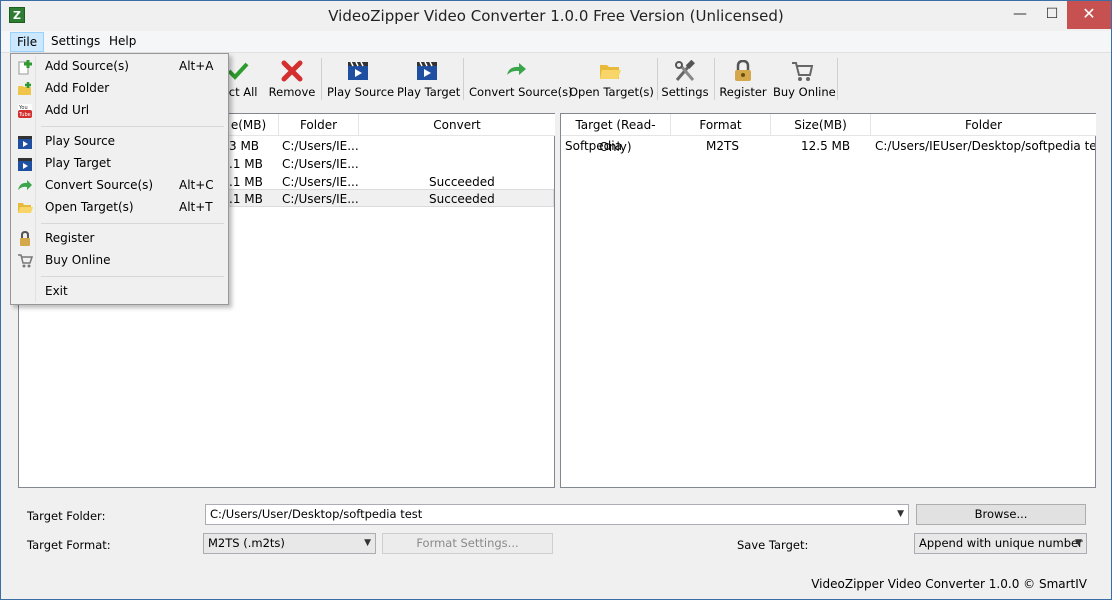  What do you see at coordinates (1052, 15) in the screenshot?
I see `maximize-button: ☐` at bounding box center [1052, 15].